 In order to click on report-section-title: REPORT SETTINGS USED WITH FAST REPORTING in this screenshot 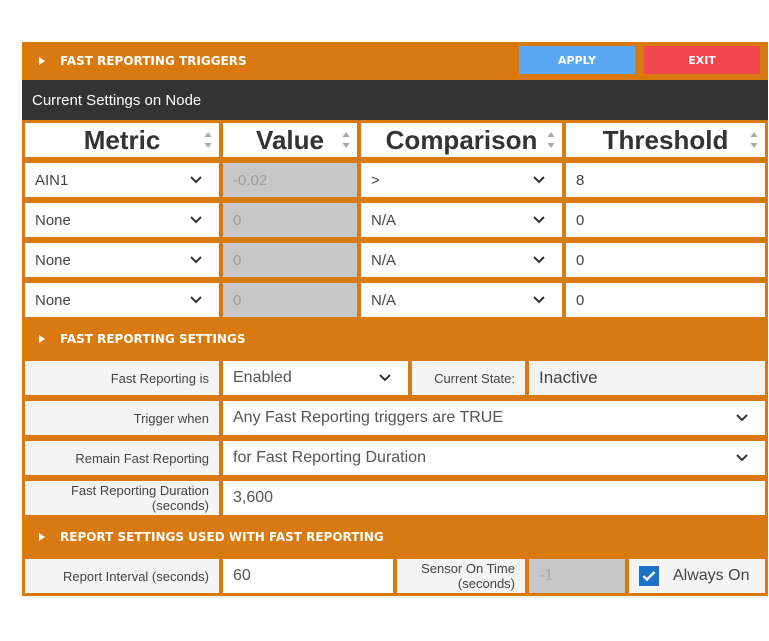, I will do `click(222, 537)`.